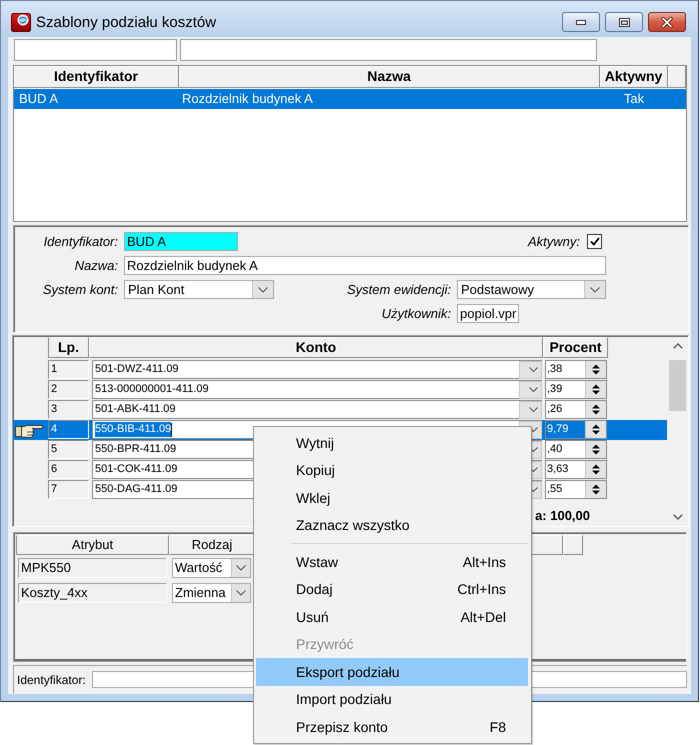 The width and height of the screenshot is (700, 745). Describe the element at coordinates (68, 389) in the screenshot. I see `table-cell: 2` at that location.